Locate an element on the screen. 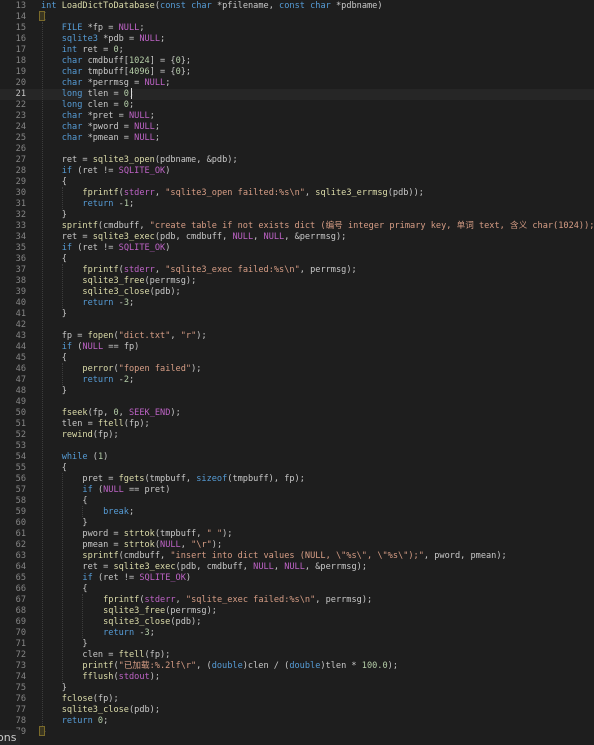 This screenshot has width=594, height=745. code-text: } is located at coordinates (54, 314).